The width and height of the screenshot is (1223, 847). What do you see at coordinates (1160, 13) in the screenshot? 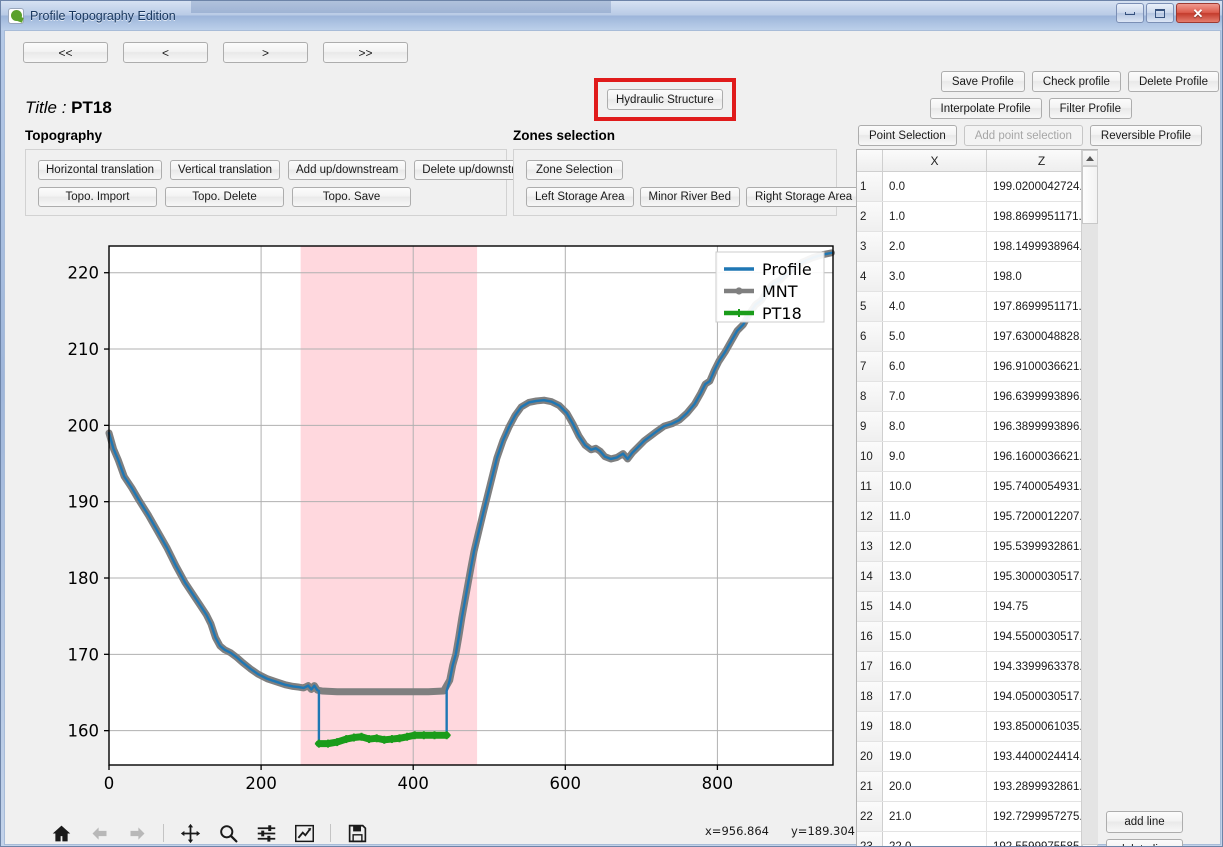
I see `maximize-button` at bounding box center [1160, 13].